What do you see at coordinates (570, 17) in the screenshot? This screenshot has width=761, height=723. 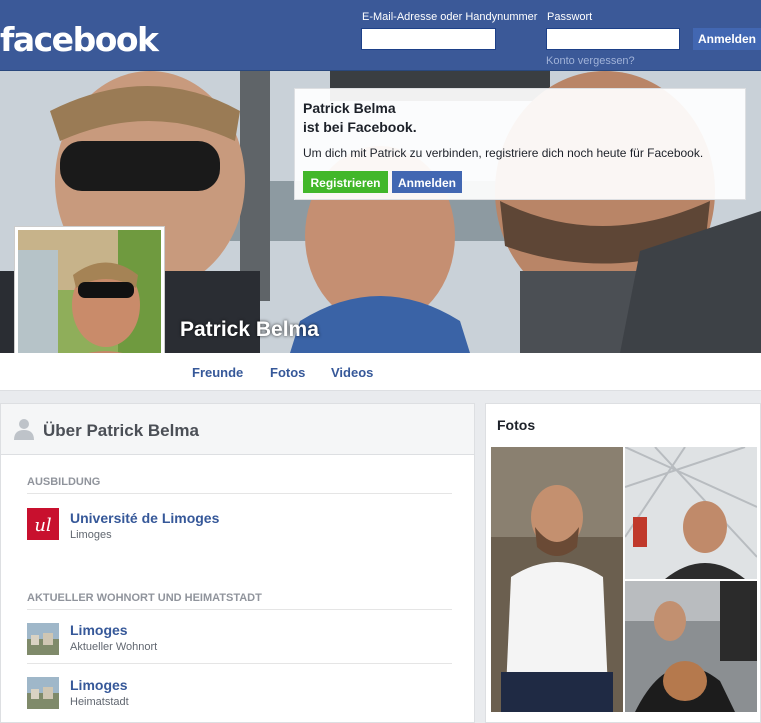 I see `password-label: Passwort` at bounding box center [570, 17].